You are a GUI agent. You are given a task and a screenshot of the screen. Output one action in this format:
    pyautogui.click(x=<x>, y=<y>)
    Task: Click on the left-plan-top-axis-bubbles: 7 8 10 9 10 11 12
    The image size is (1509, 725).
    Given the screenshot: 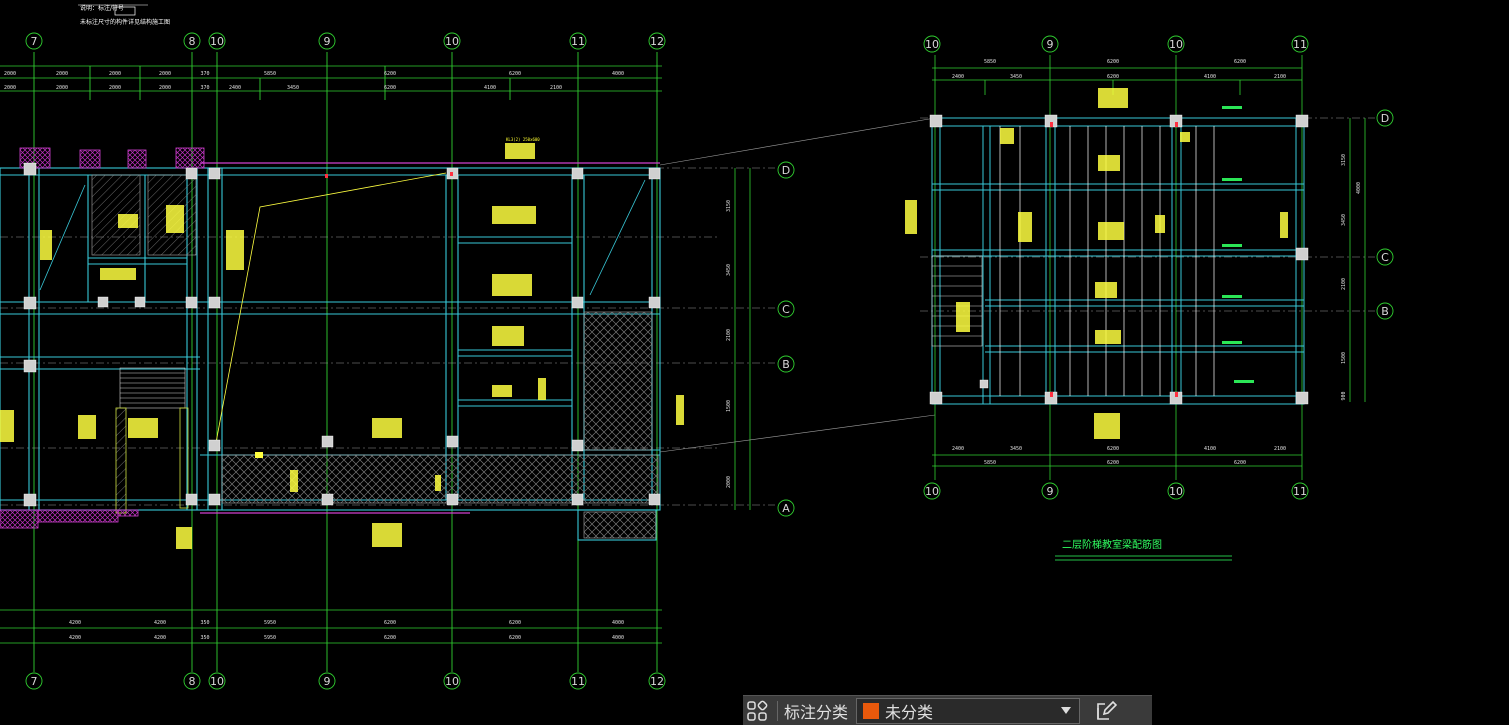 What is the action you would take?
    pyautogui.click(x=345, y=41)
    